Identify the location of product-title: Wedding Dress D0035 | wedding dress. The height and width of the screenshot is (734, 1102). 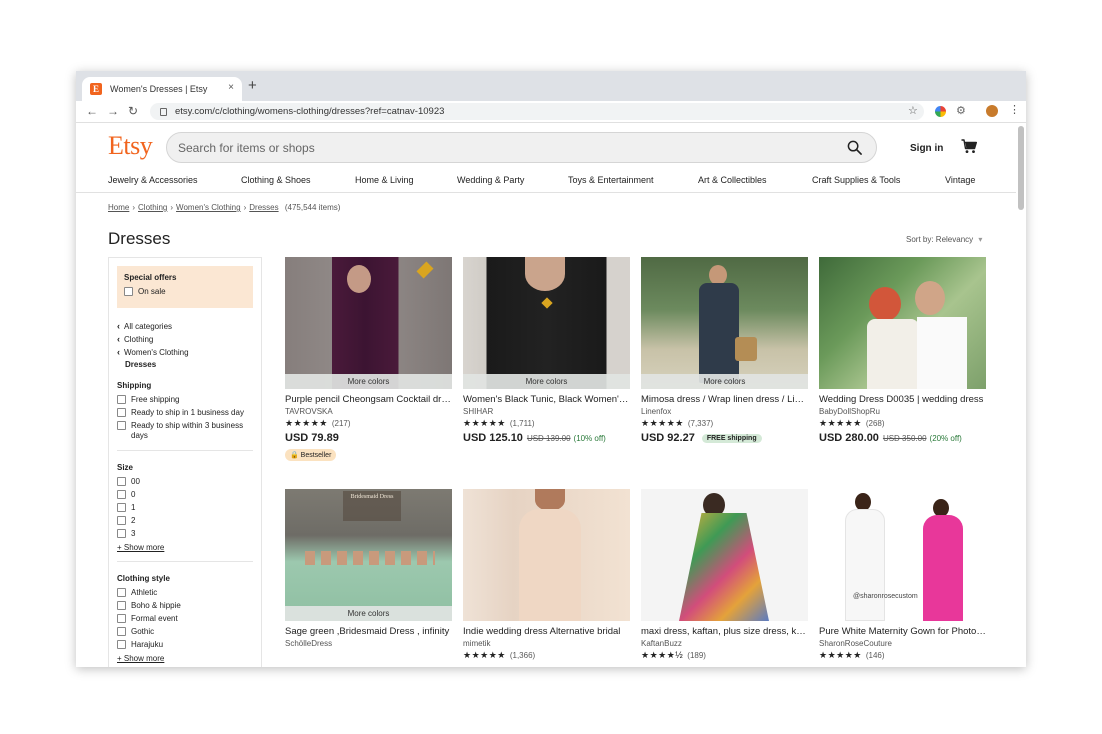
(902, 399).